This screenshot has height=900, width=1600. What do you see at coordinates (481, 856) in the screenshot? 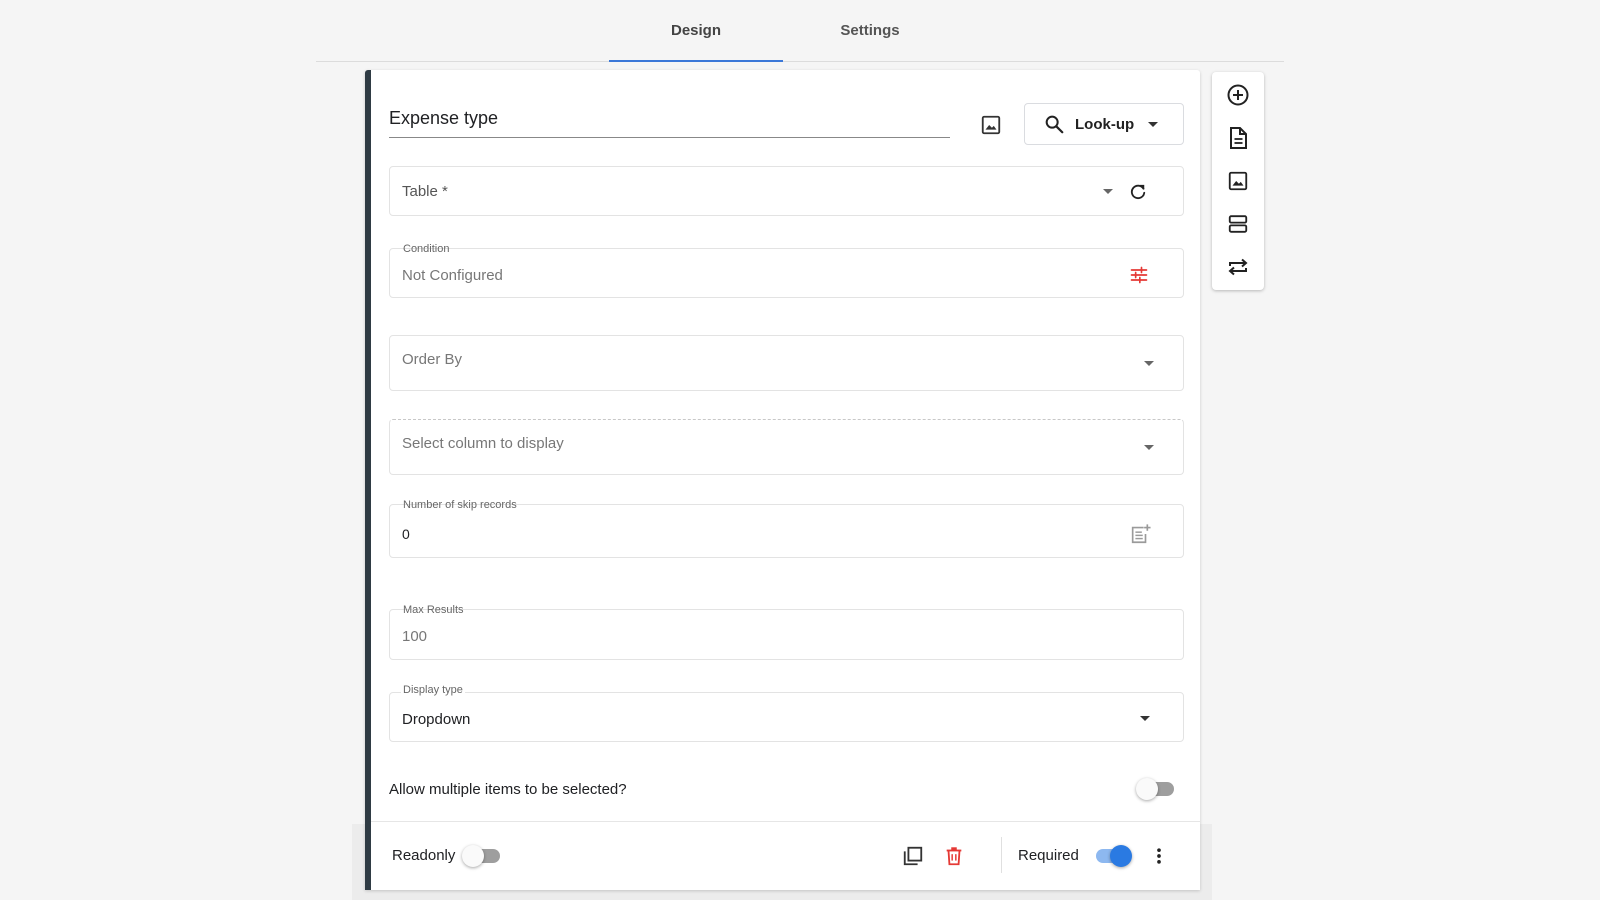
I see `readonly-toggle` at bounding box center [481, 856].